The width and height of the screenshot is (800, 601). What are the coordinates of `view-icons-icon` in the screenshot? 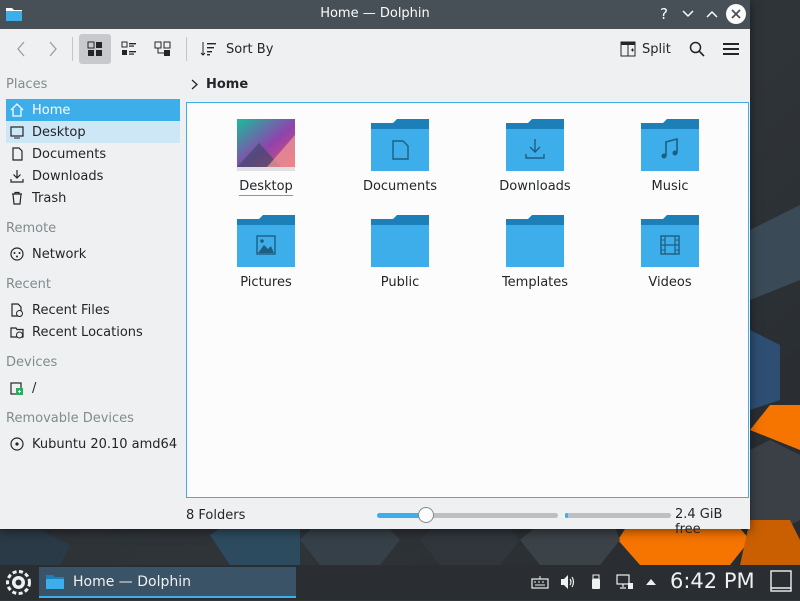 It's located at (94, 48).